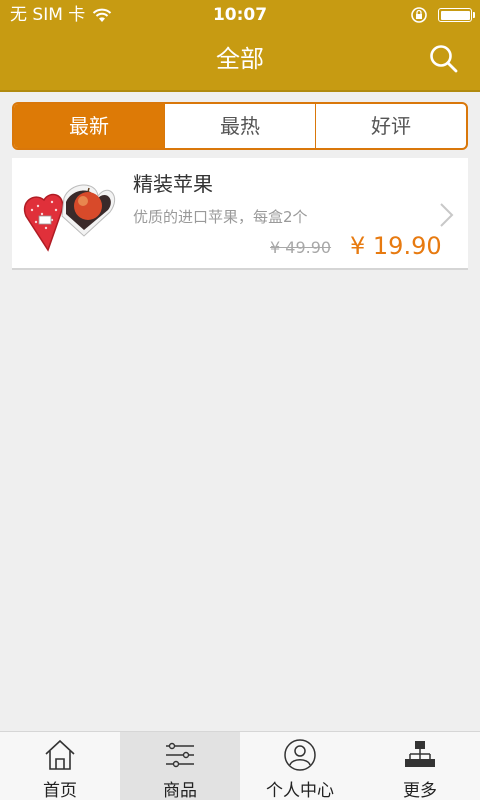 This screenshot has height=800, width=480. I want to click on user-icon, so click(300, 755).